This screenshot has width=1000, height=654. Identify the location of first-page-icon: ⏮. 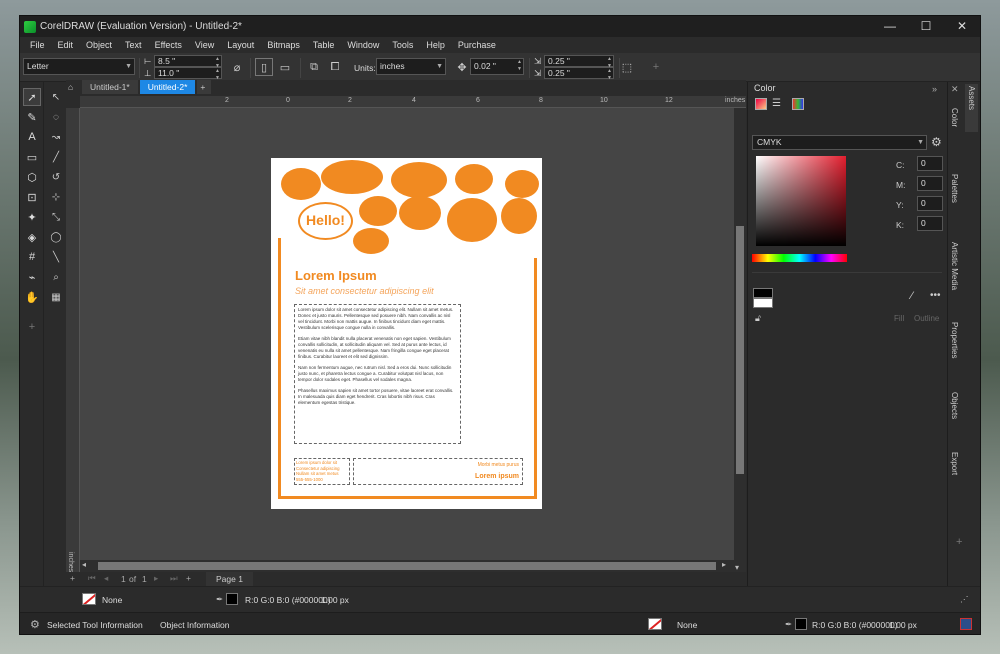
(92, 578).